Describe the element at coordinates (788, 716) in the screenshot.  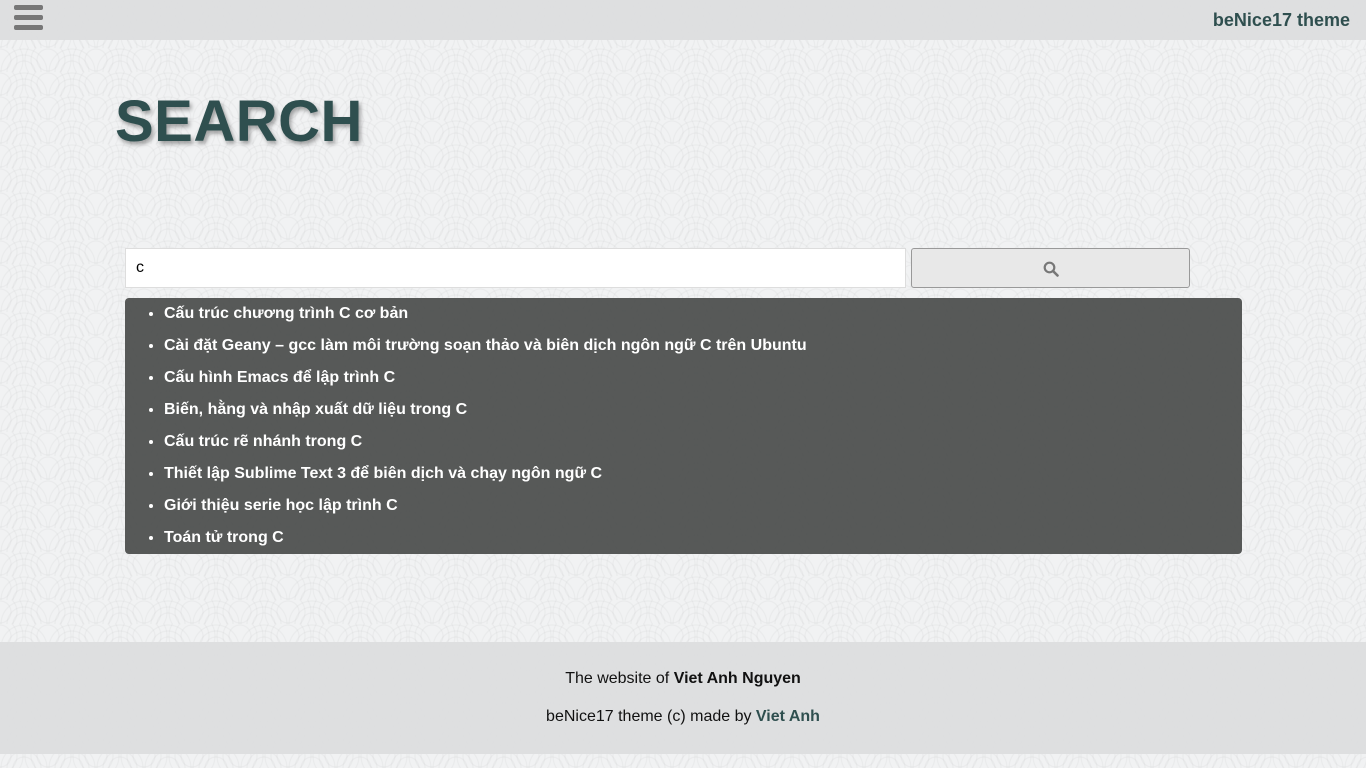
I see `author-link: Viet Anh` at that location.